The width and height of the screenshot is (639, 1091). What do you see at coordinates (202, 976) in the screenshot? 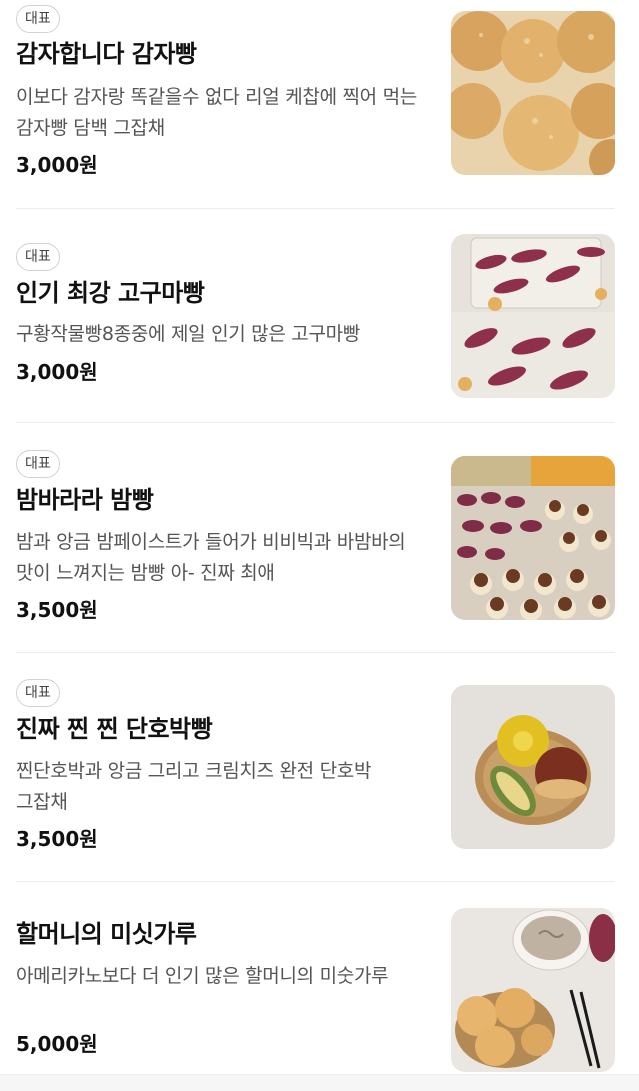
I see `menu-item-description: 아메리카노보다 더 인기 많은 할머니의 미숫가루` at bounding box center [202, 976].